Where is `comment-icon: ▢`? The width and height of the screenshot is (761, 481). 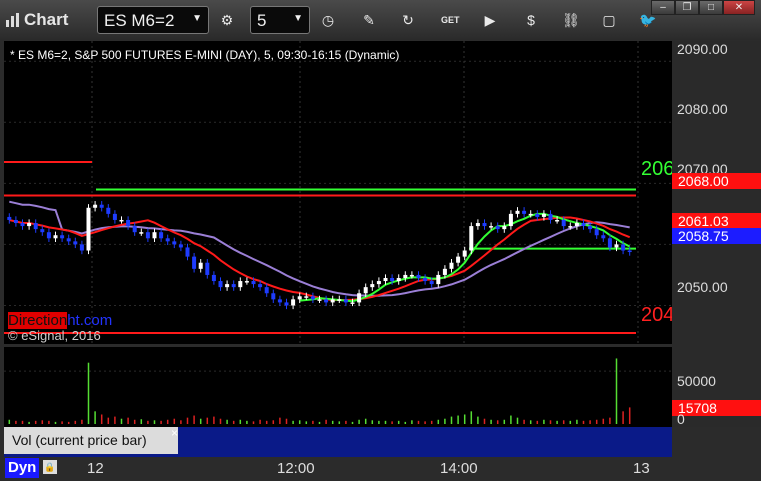
comment-icon: ▢ is located at coordinates (609, 20).